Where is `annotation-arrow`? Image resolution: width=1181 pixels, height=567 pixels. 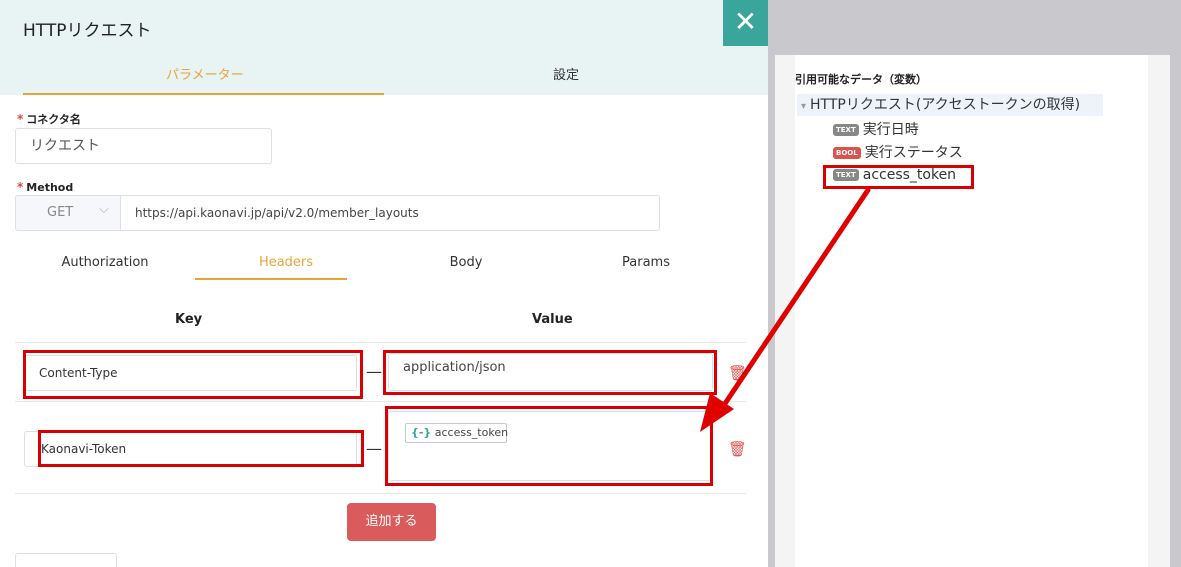 annotation-arrow is located at coordinates (785, 309).